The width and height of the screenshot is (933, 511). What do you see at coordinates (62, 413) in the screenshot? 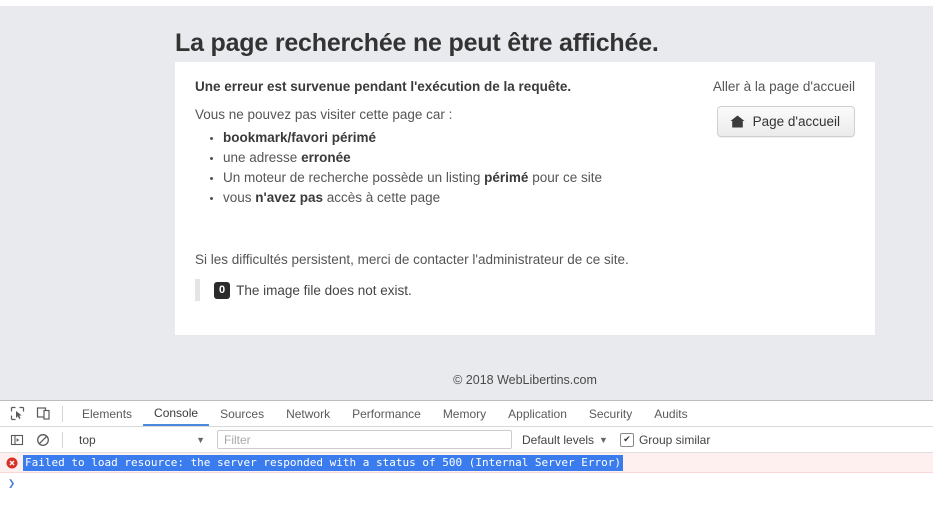
I see `toolbar-divider` at bounding box center [62, 413].